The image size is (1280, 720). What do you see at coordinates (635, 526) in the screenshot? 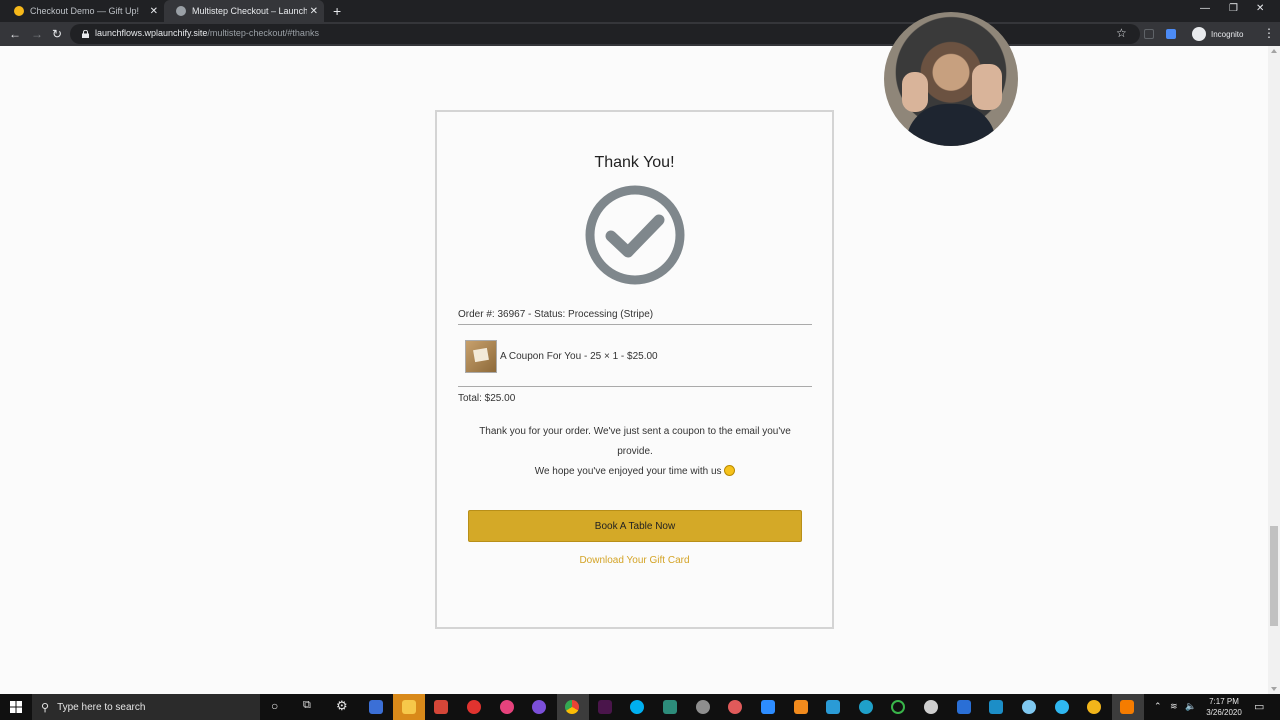
I see `book-table-button: Book A Table Now` at bounding box center [635, 526].